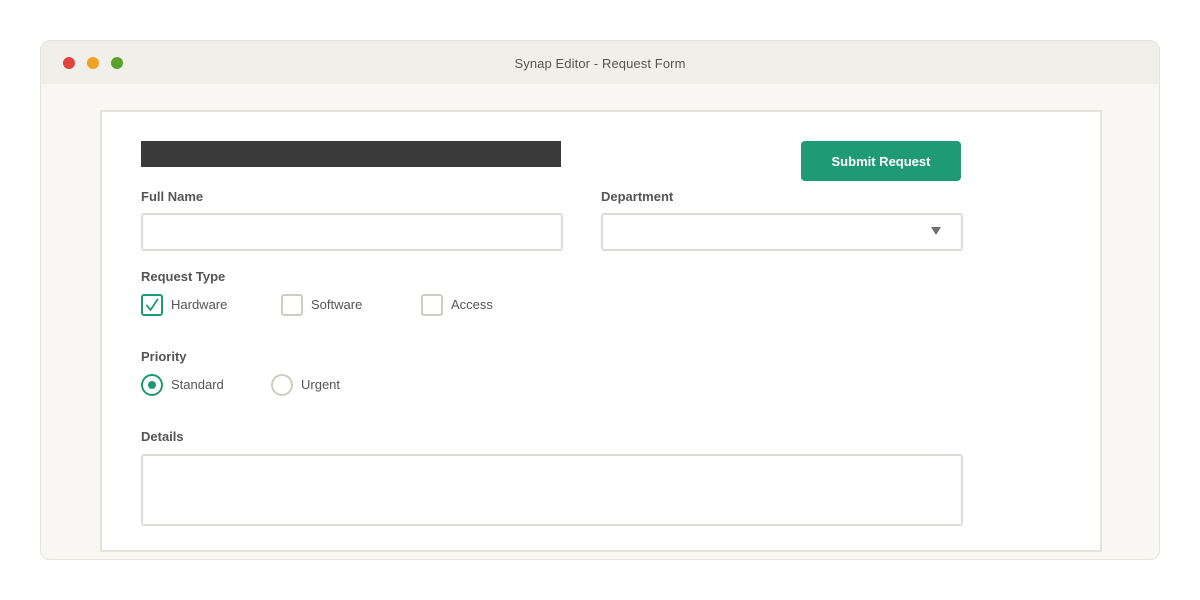 The height and width of the screenshot is (600, 1200). What do you see at coordinates (782, 232) in the screenshot?
I see `department-select` at bounding box center [782, 232].